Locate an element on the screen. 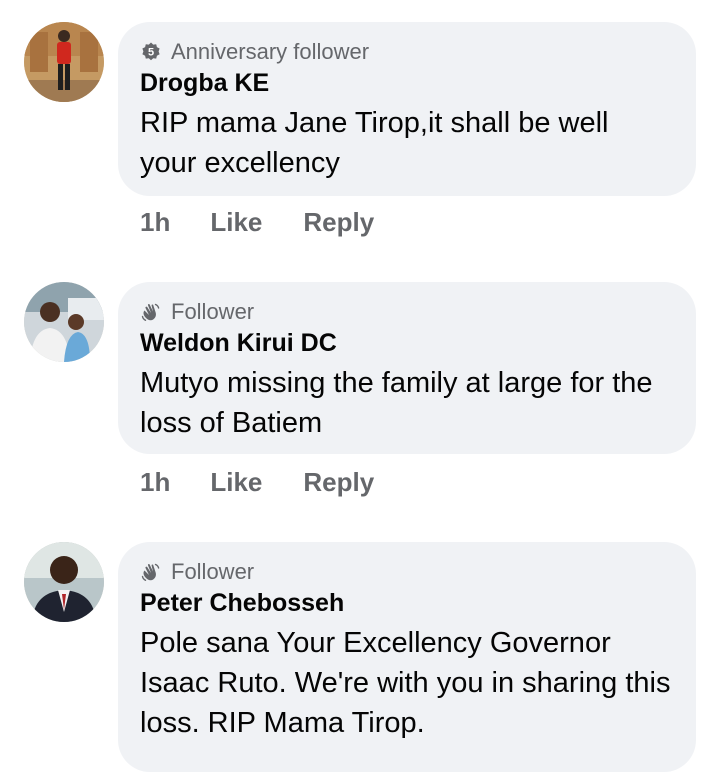  author-name: Drogba KE is located at coordinates (406, 83).